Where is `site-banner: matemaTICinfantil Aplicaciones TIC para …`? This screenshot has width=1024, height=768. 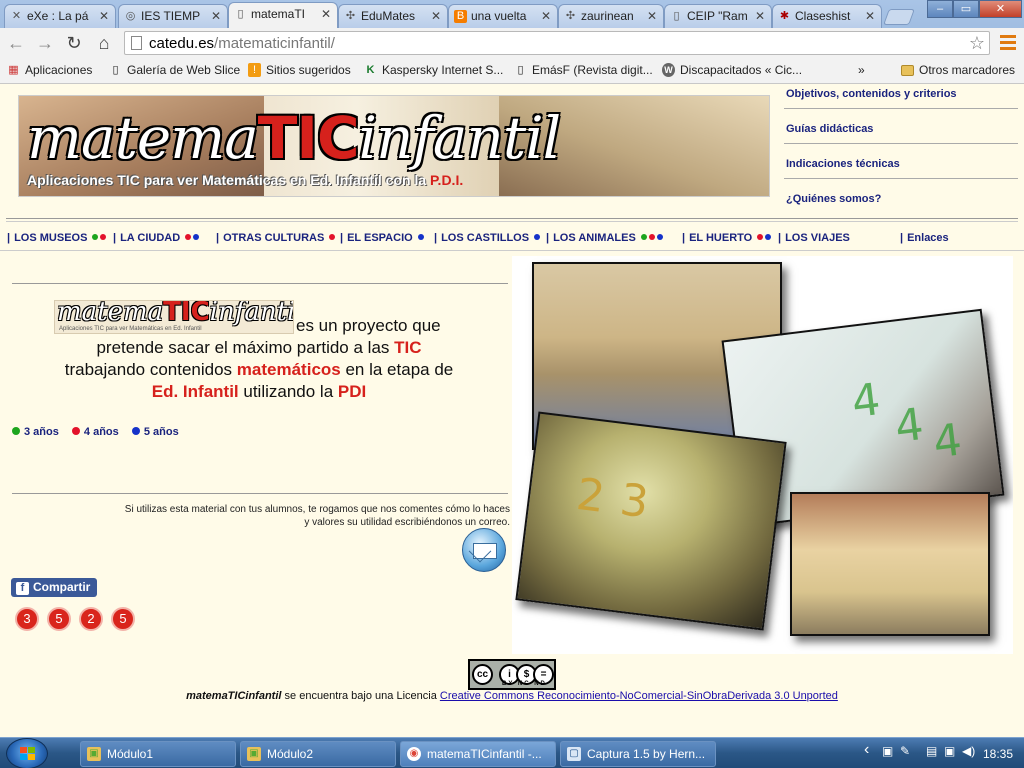 site-banner: matemaTICinfantil Aplicaciones TIC para … is located at coordinates (394, 146).